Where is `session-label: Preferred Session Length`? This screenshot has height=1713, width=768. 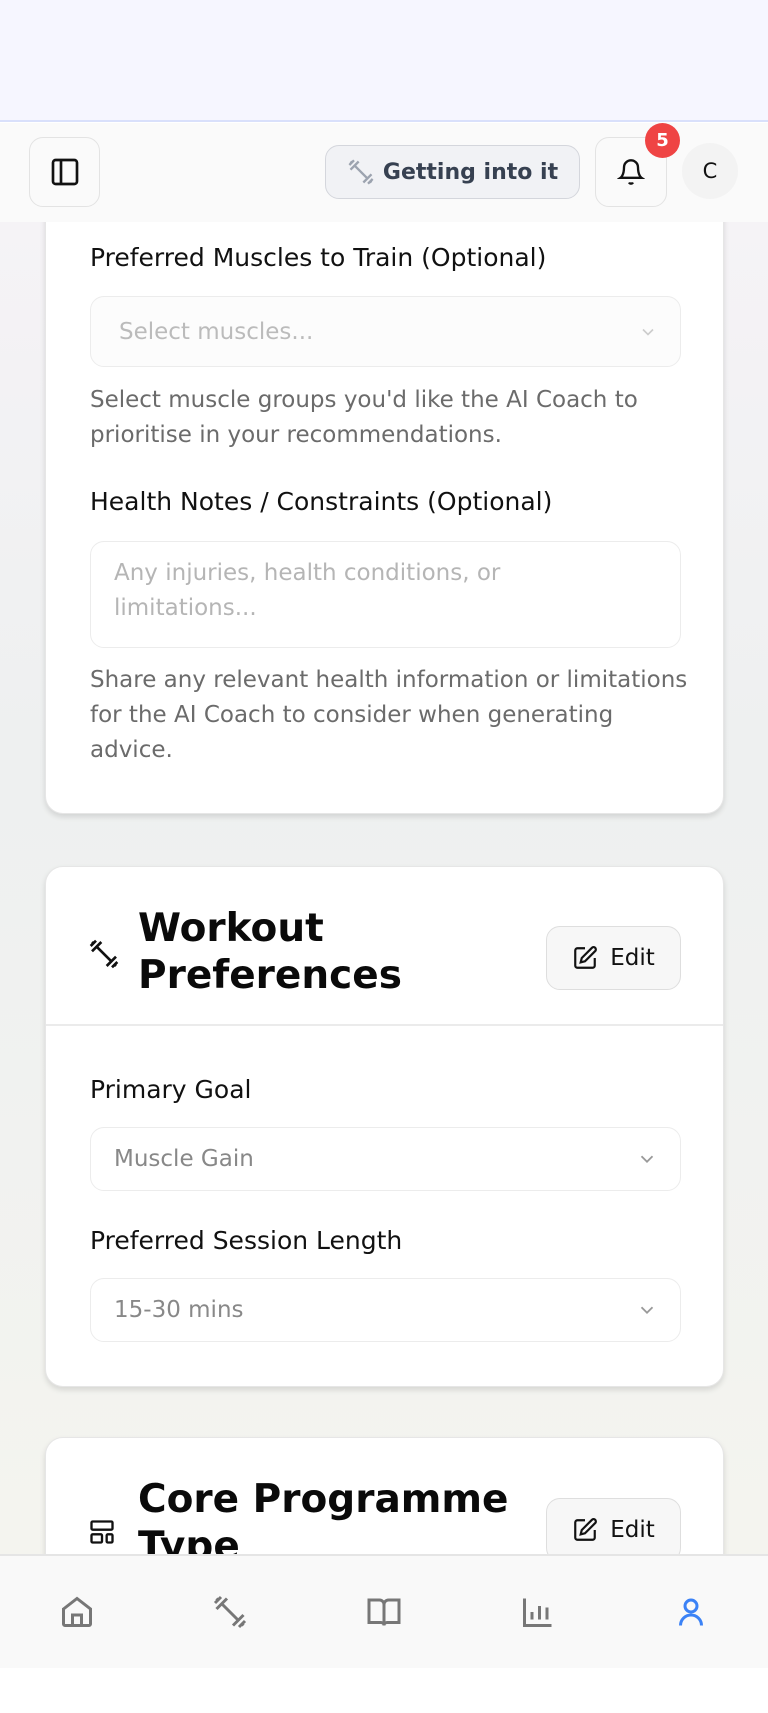 session-label: Preferred Session Length is located at coordinates (246, 1240).